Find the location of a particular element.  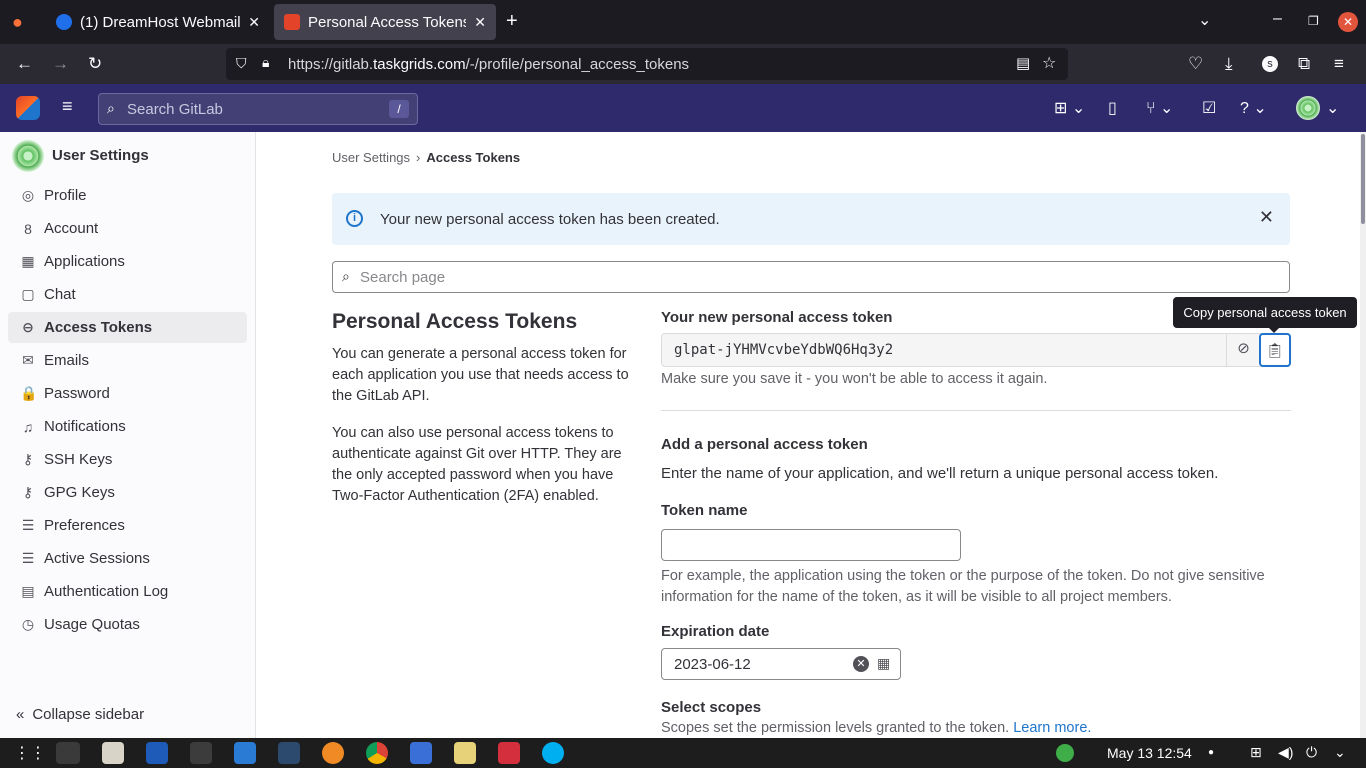

downloads-icon: ⤓ is located at coordinates (1229, 64).